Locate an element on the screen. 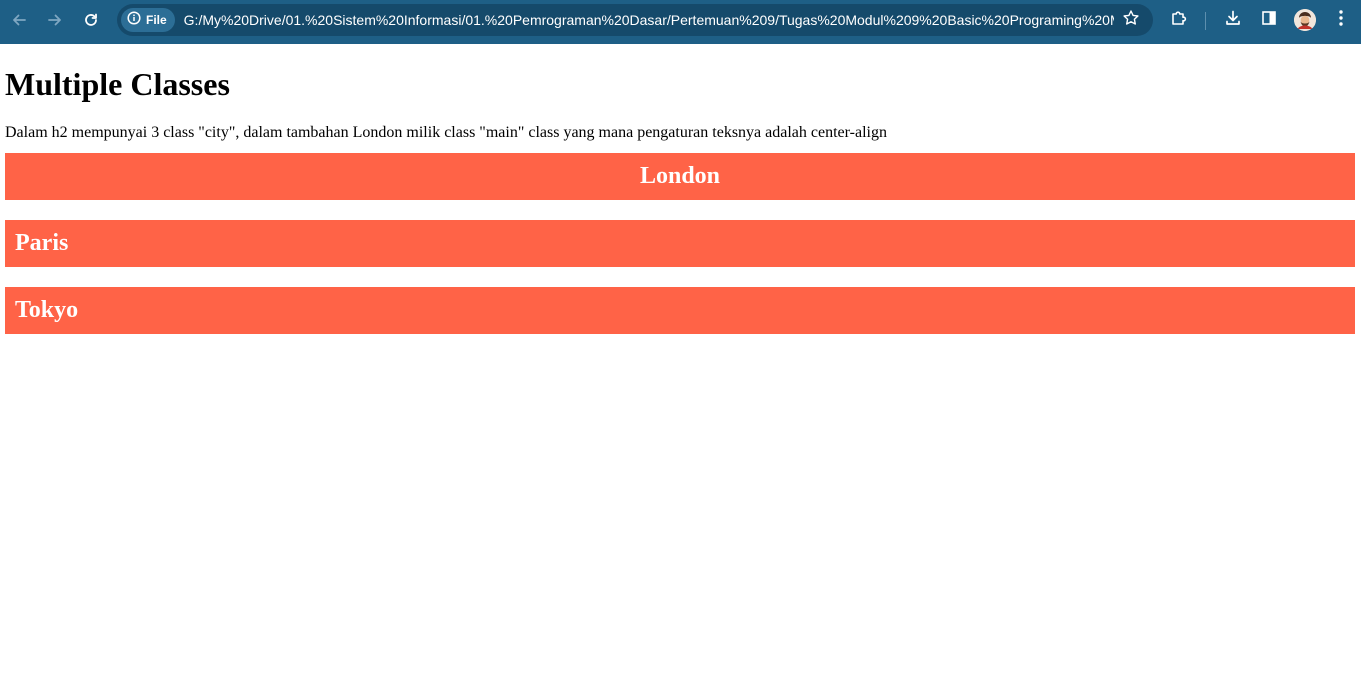 This screenshot has width=1361, height=675. downloads-button is located at coordinates (1233, 20).